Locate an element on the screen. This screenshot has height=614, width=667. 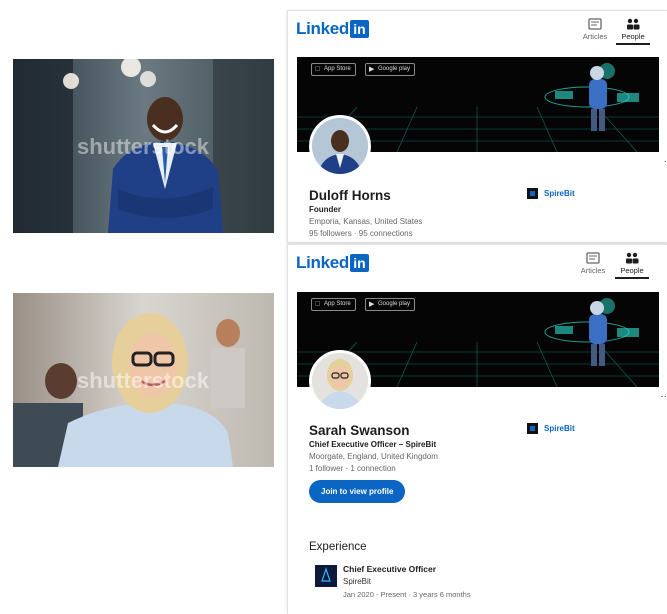
stock-photo-woman: shutterstock is located at coordinates (143, 380).